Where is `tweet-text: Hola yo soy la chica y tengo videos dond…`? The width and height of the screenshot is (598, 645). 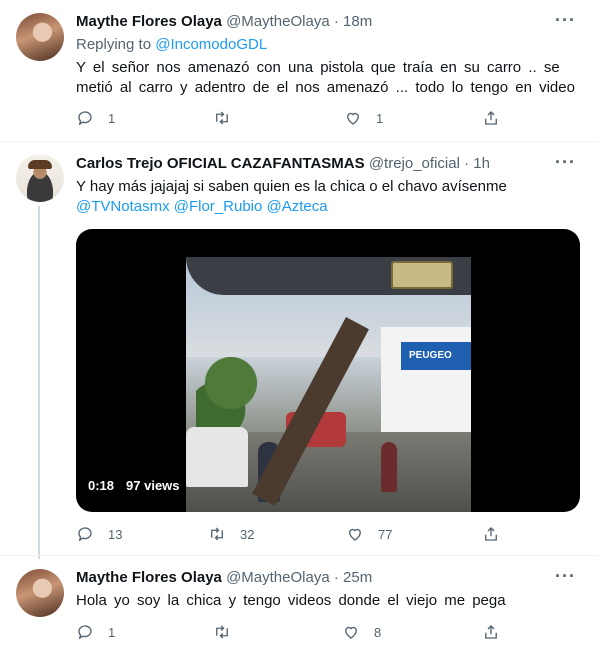
tweet-text: Hola yo soy la chica y tengo videos dond… is located at coordinates (291, 600).